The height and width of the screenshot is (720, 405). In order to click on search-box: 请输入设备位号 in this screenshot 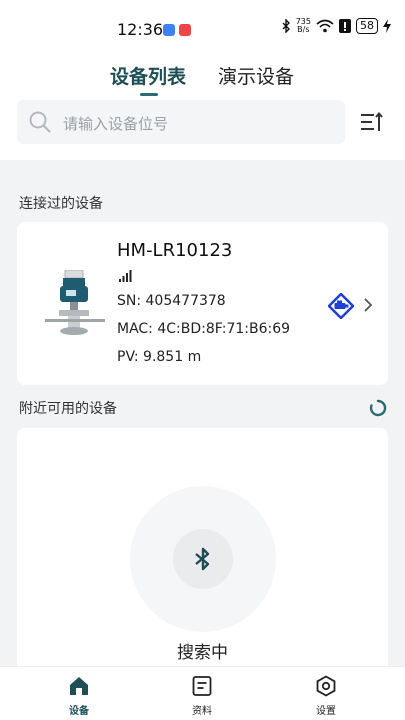, I will do `click(181, 122)`.